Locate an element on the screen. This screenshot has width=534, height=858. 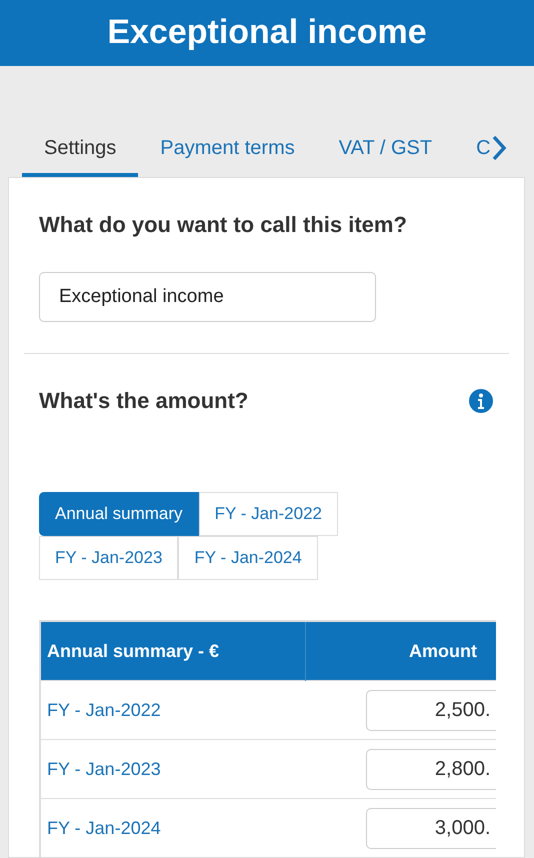
tab: VAT / GST is located at coordinates (385, 154).